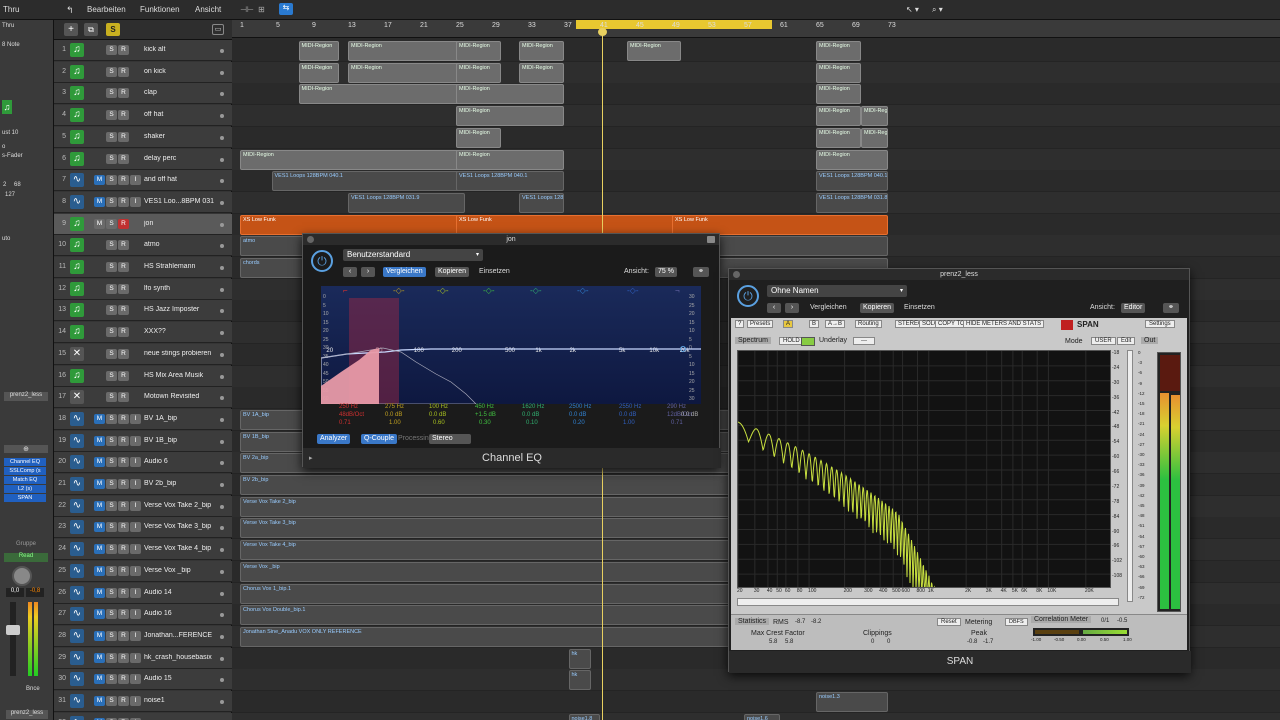 Image resolution: width=1280 pixels, height=720 pixels. Describe the element at coordinates (25, 498) in the screenshot. I see `plugin-slot: SPAN` at that location.